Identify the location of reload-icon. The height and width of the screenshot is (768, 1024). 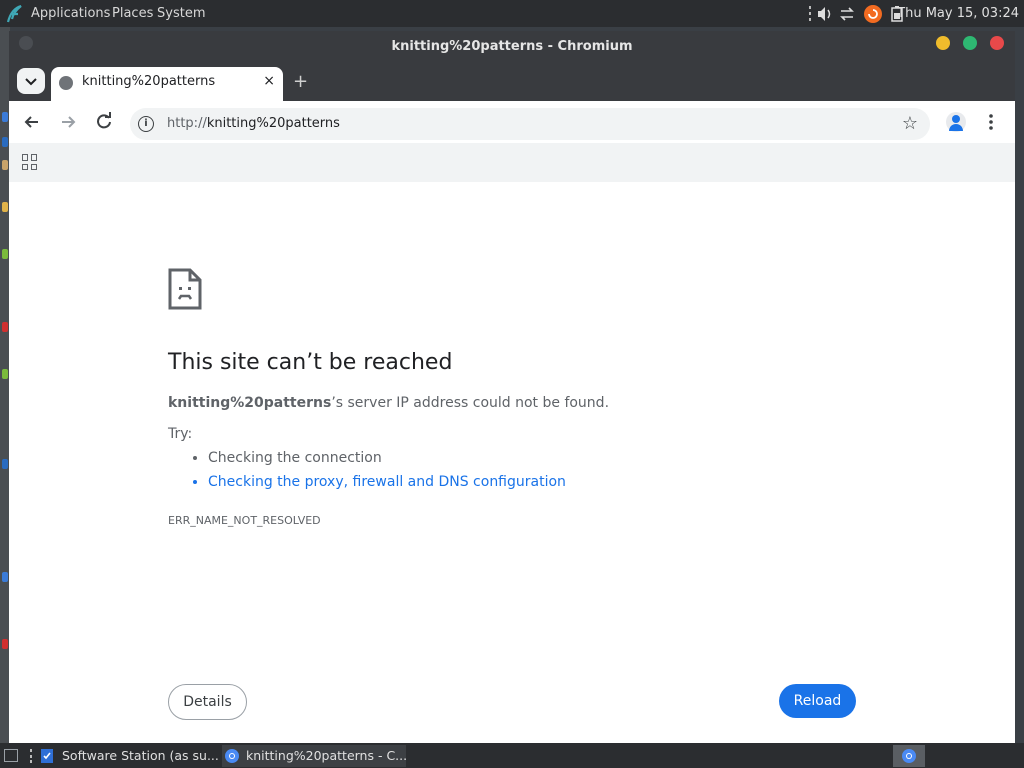
(104, 120).